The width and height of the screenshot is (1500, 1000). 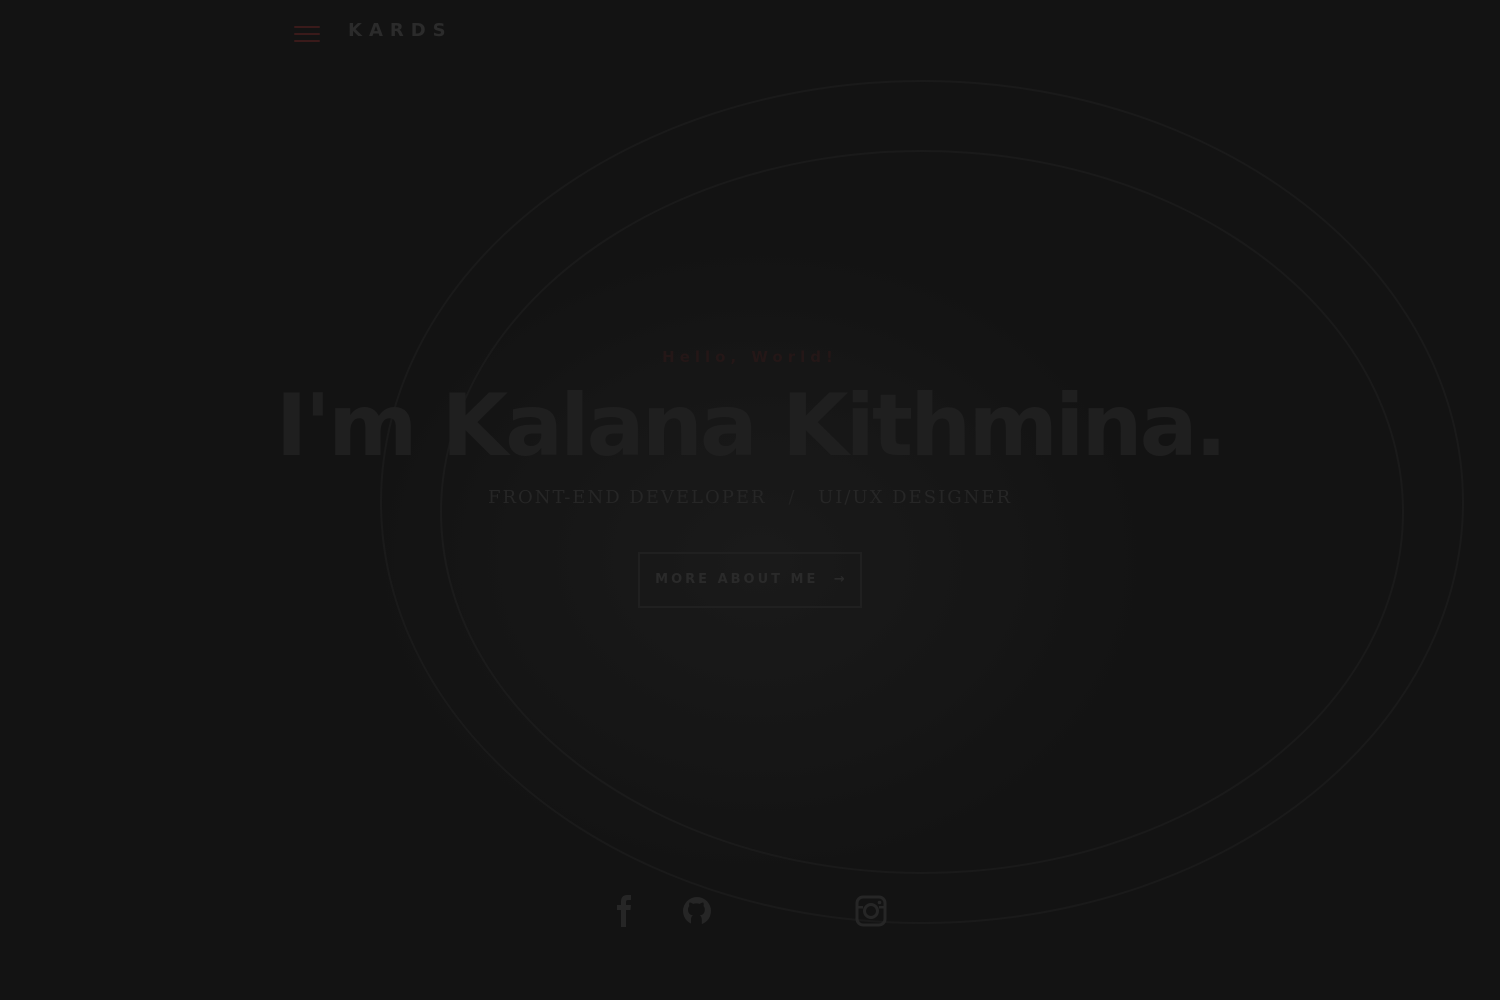 I want to click on instagram-icon, so click(x=871, y=911).